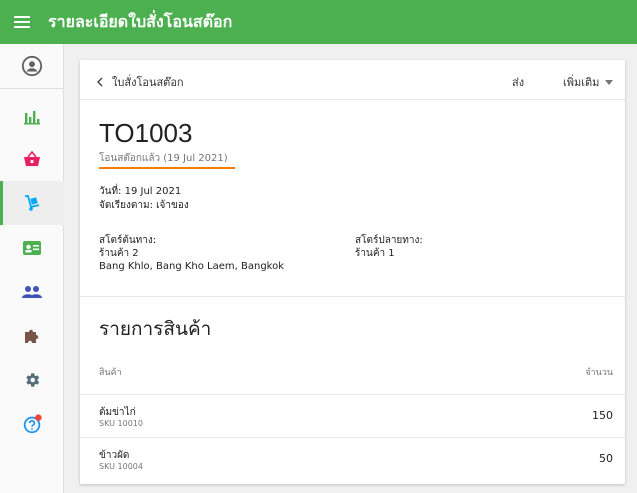  What do you see at coordinates (32, 292) in the screenshot?
I see `people-icon` at bounding box center [32, 292].